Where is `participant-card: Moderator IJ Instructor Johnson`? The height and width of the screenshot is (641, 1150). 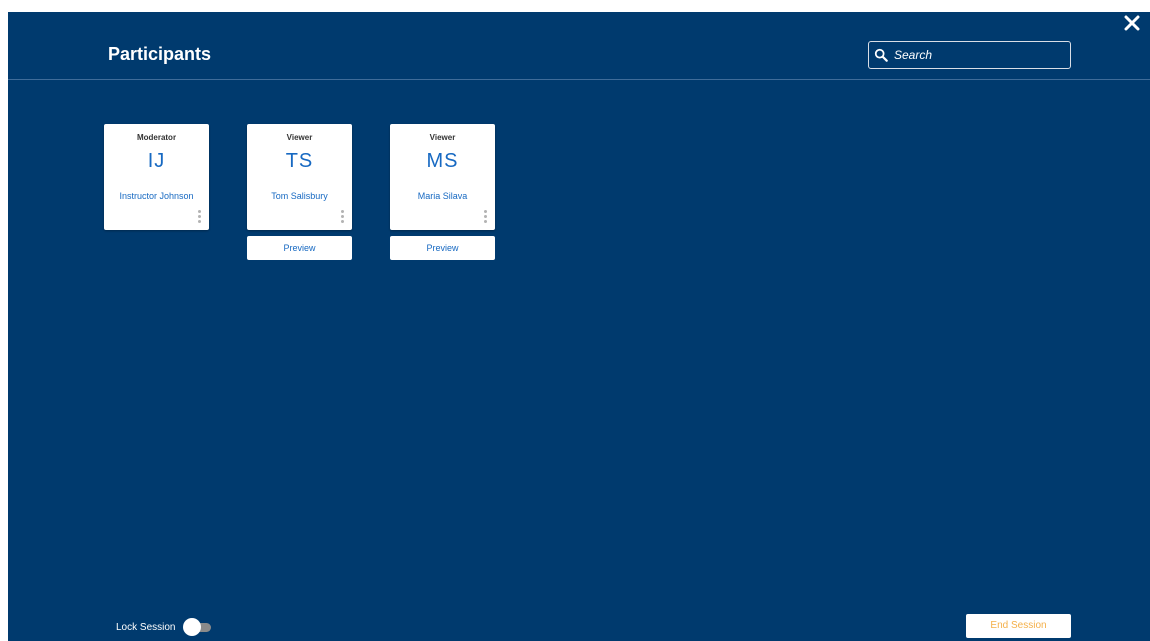
participant-card: Moderator IJ Instructor Johnson is located at coordinates (156, 177).